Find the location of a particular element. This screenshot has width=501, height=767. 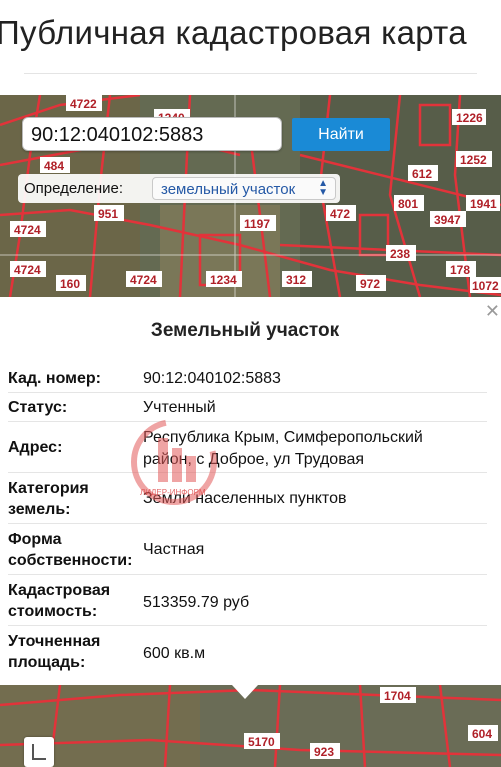

svg-text: 923 is located at coordinates (324, 752).